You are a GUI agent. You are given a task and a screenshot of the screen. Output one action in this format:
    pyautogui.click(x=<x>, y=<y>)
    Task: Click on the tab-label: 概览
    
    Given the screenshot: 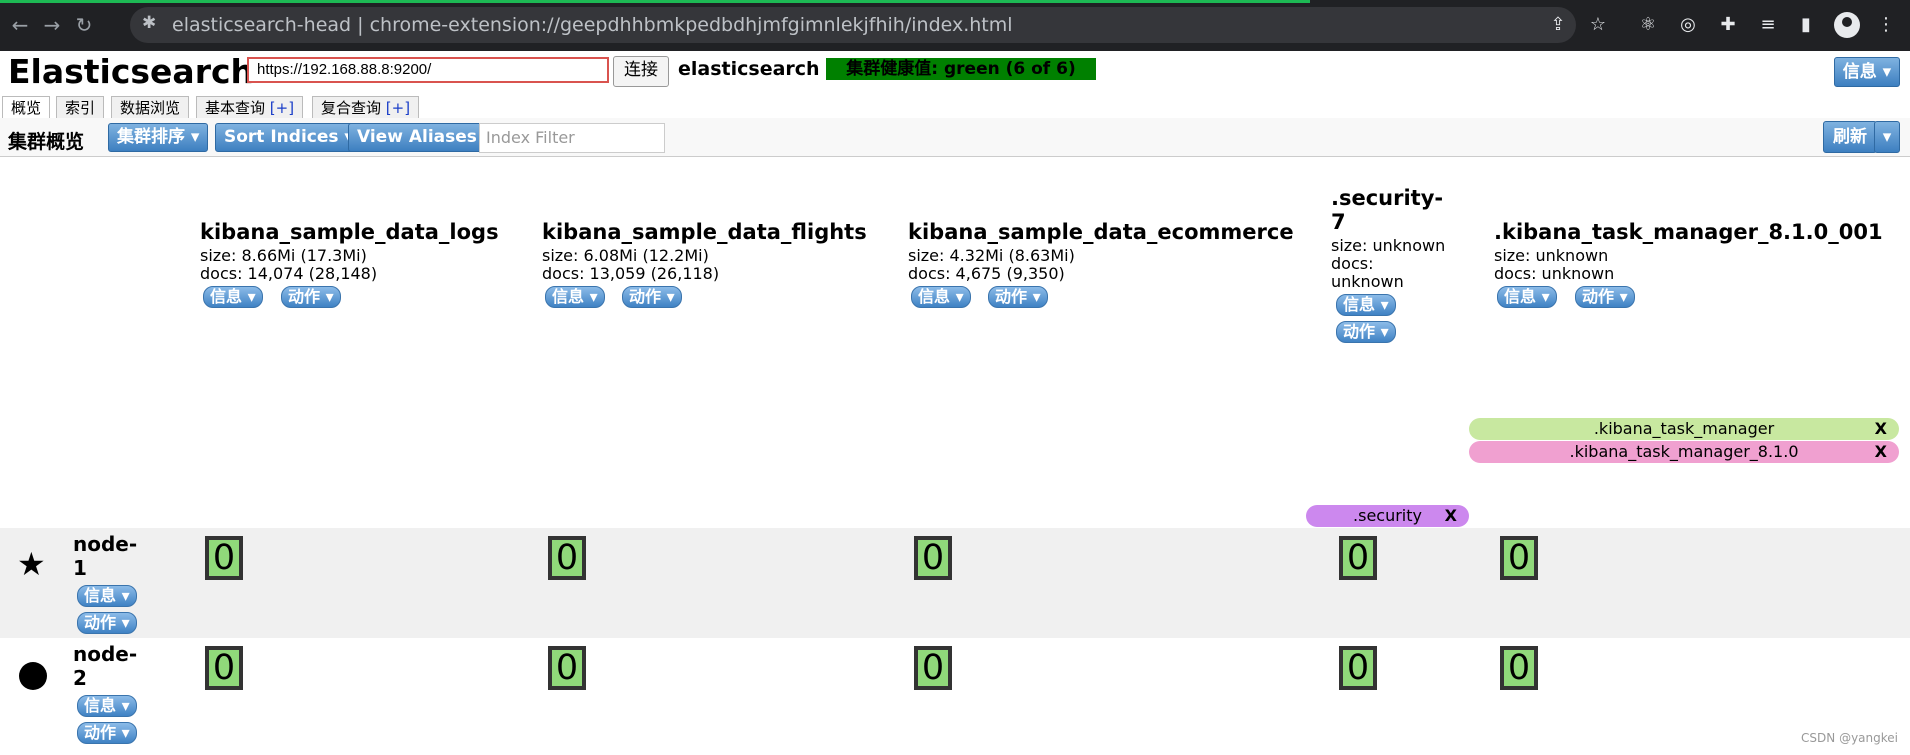 What is the action you would take?
    pyautogui.click(x=26, y=108)
    